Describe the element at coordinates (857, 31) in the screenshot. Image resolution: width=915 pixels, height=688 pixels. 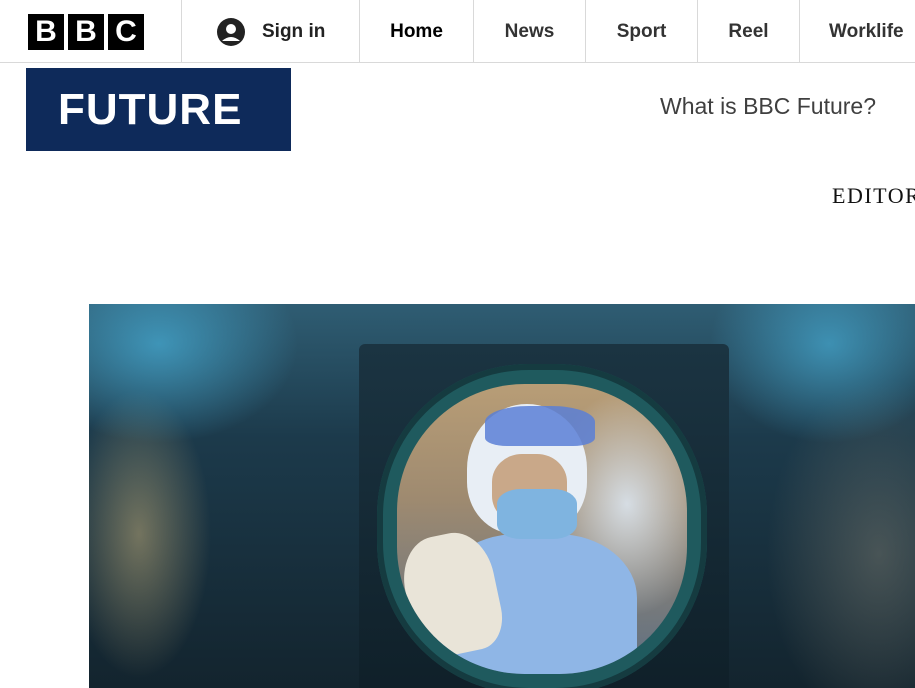
I see `nav-item-worklife: Worklife` at that location.